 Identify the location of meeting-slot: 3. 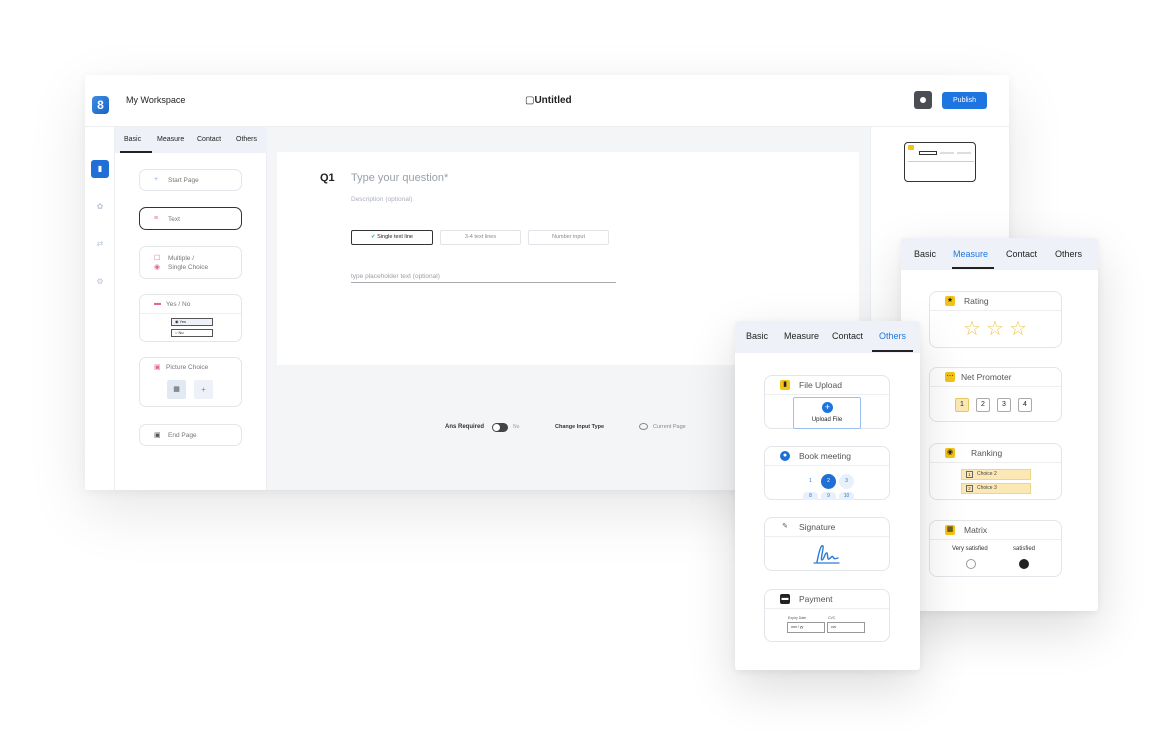
(846, 481).